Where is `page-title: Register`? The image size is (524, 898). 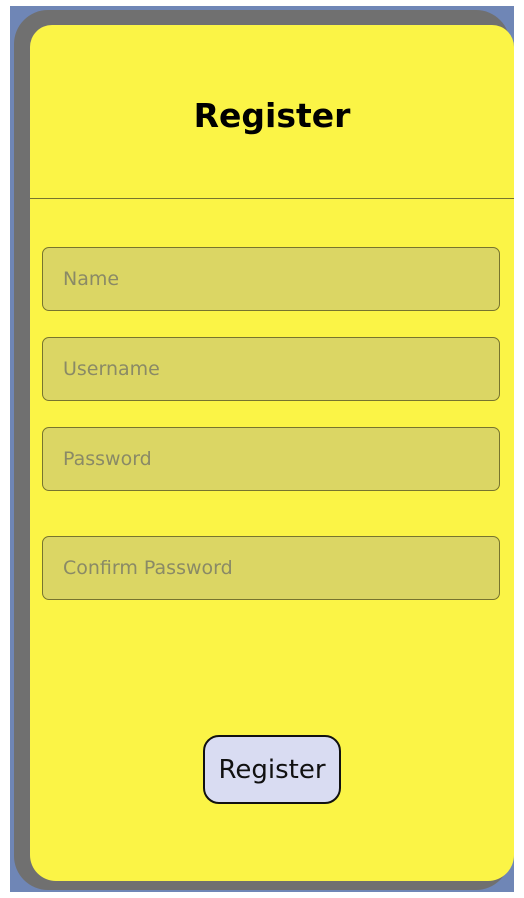 page-title: Register is located at coordinates (272, 115).